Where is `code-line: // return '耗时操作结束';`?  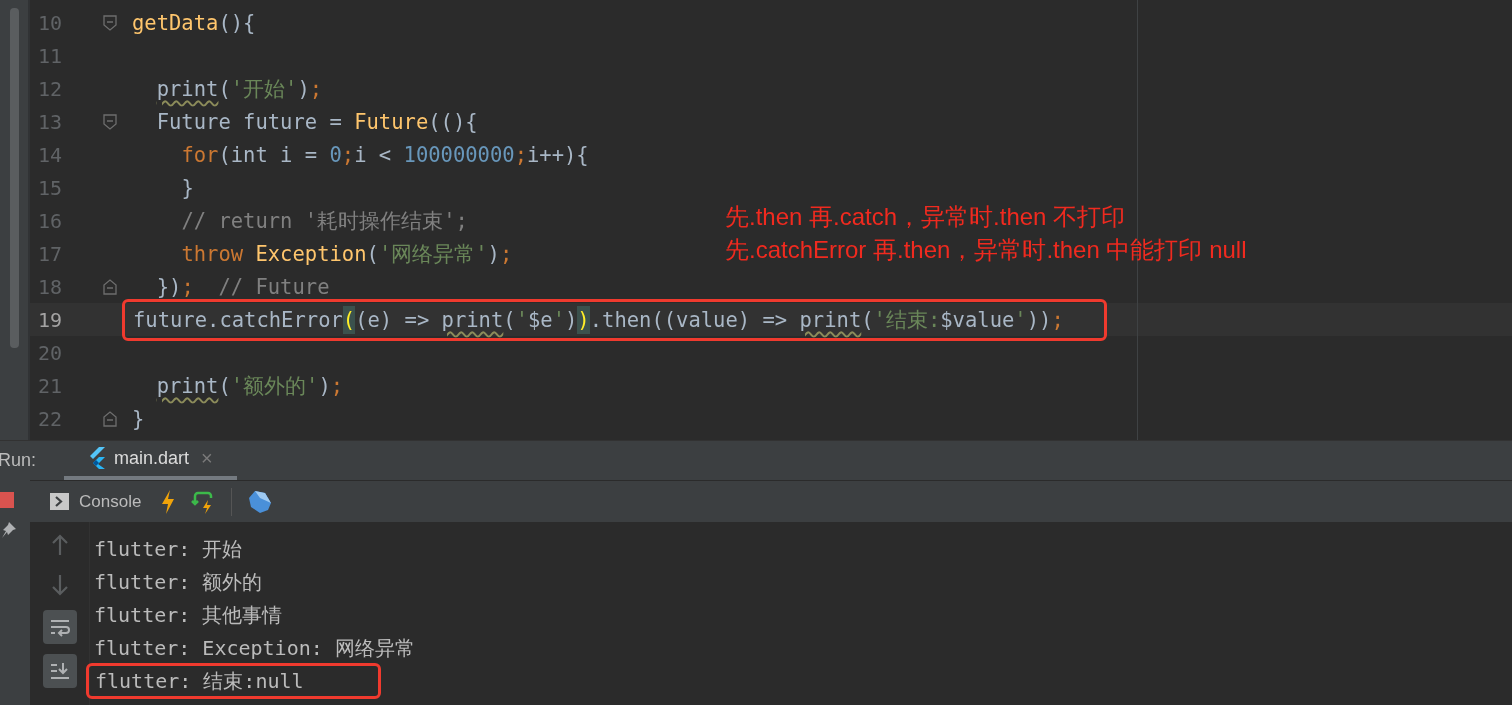 code-line: // return '耗时操作结束'; is located at coordinates (324, 221).